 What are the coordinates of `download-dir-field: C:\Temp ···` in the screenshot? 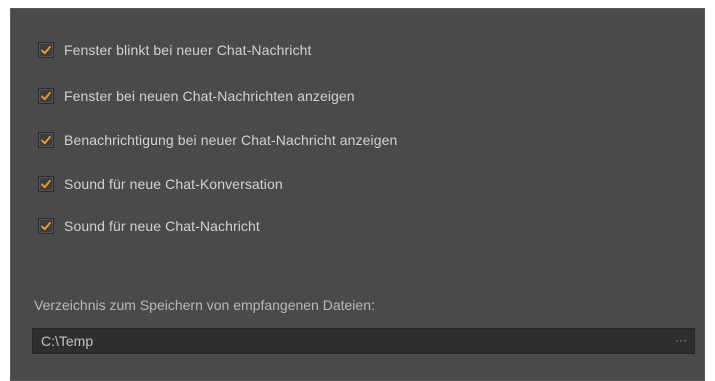 It's located at (363, 341).